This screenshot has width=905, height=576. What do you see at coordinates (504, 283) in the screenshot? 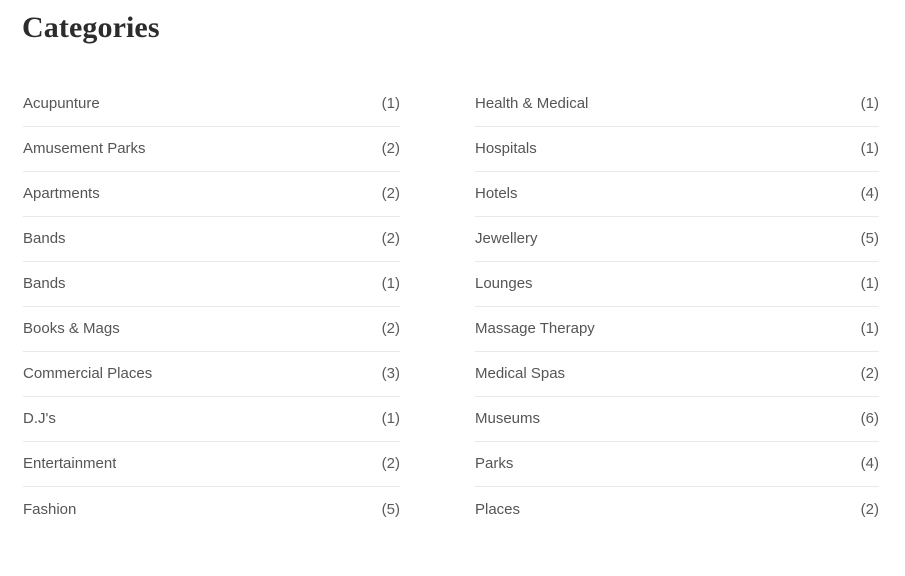
I see `category-name: Lounges` at bounding box center [504, 283].